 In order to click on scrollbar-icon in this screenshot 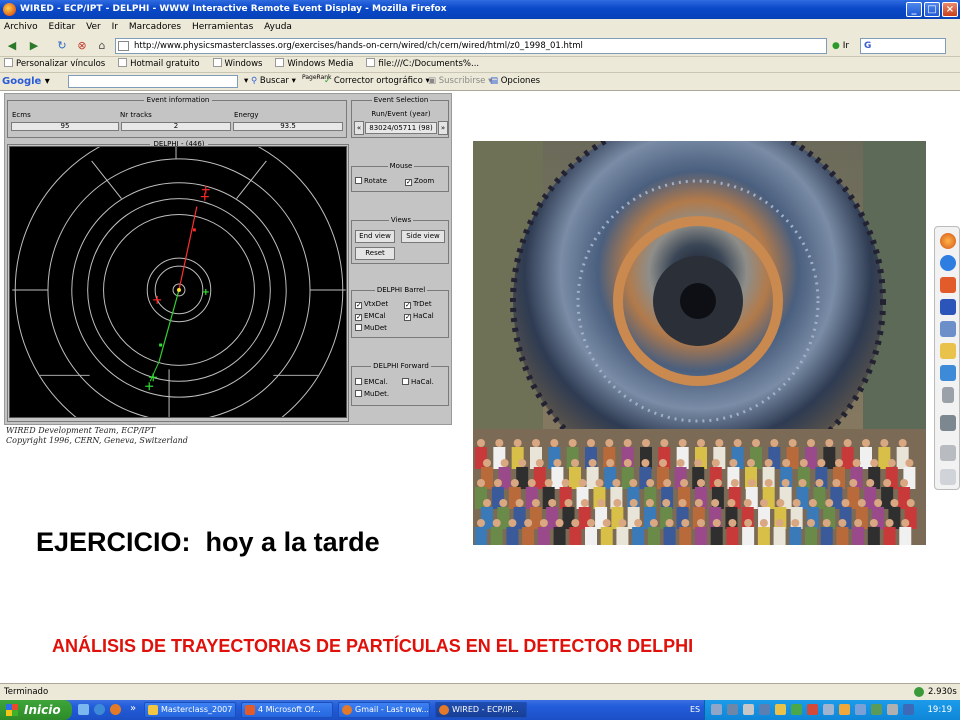, I will do `click(948, 477)`.